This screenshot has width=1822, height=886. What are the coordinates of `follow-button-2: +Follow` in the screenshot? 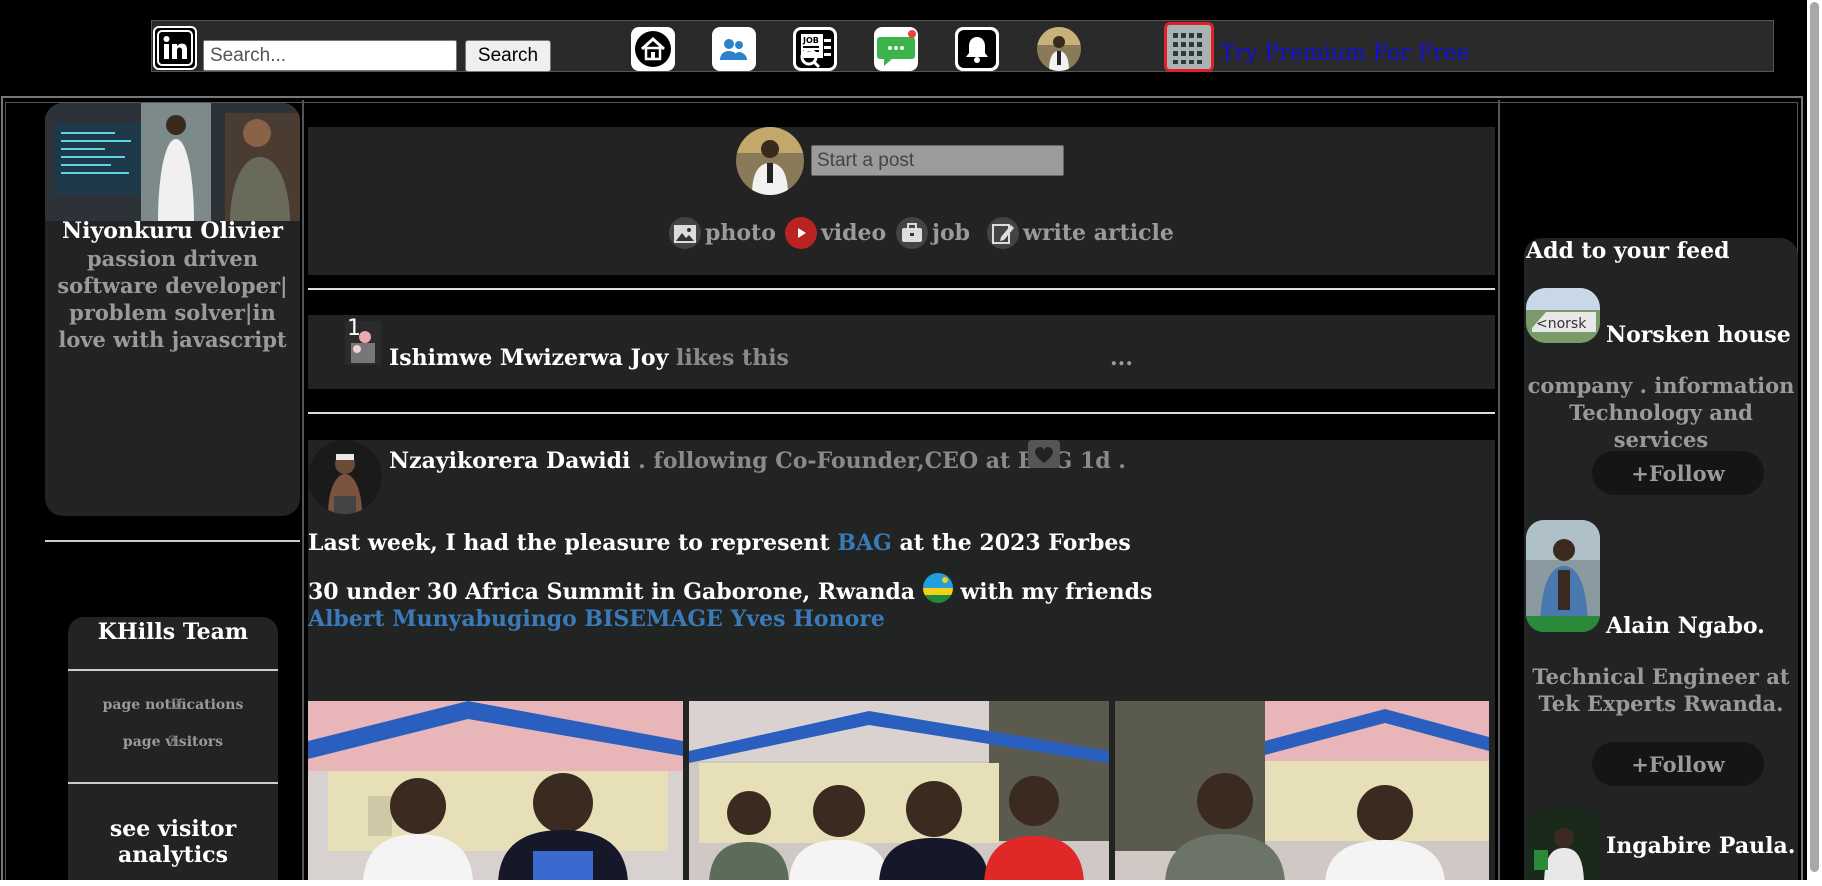 It's located at (1678, 764).